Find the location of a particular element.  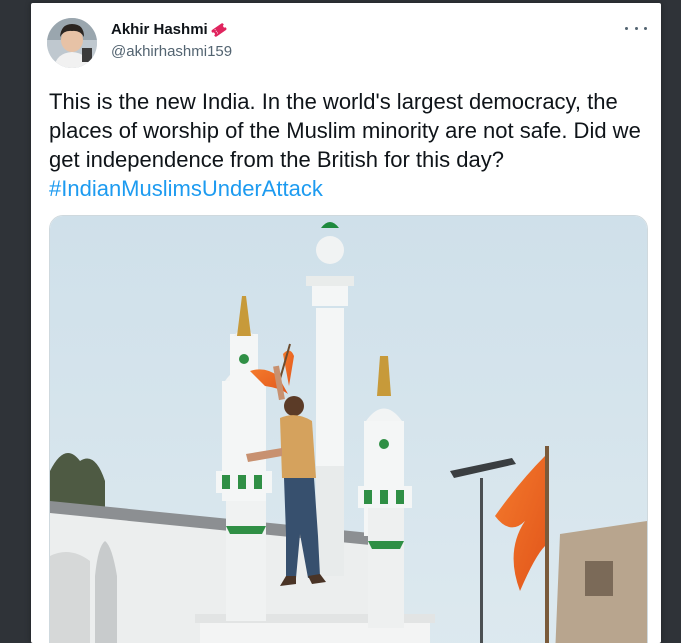

tweet-header: Akhir Hashmi @akhirhashmi159 is located at coordinates (346, 36).